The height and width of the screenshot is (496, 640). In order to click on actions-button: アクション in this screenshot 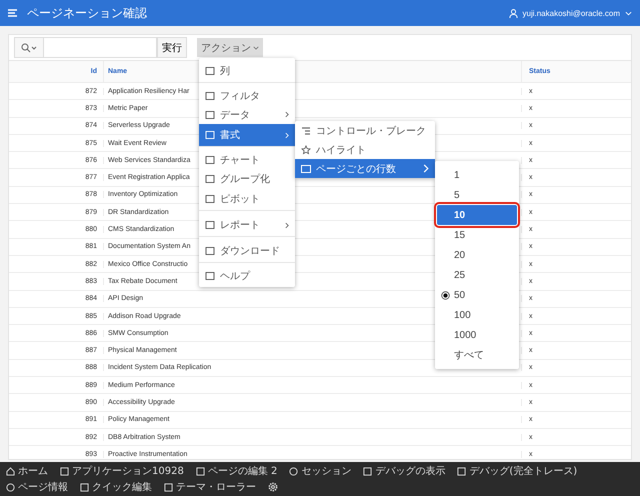, I will do `click(230, 47)`.